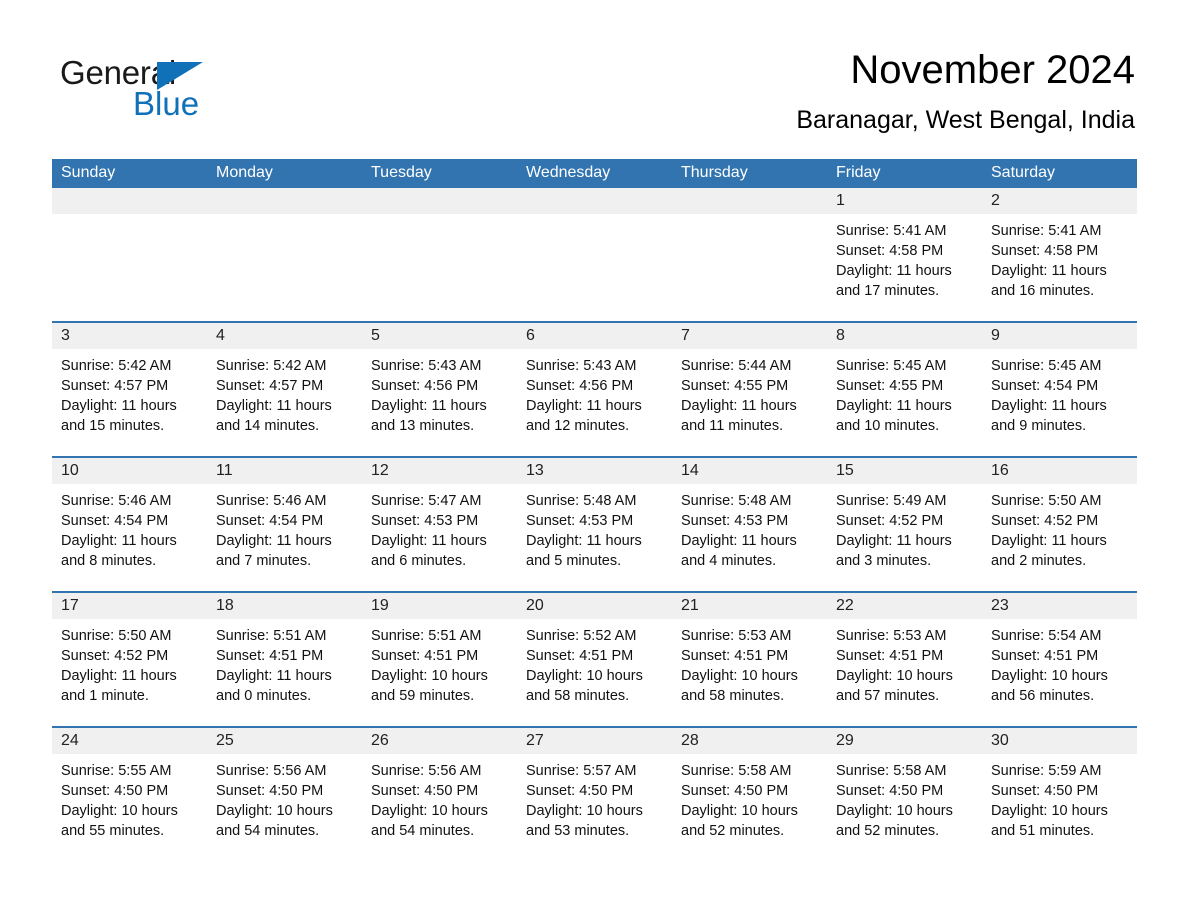 Image resolution: width=1188 pixels, height=918 pixels. I want to click on day-number: 4, so click(284, 336).